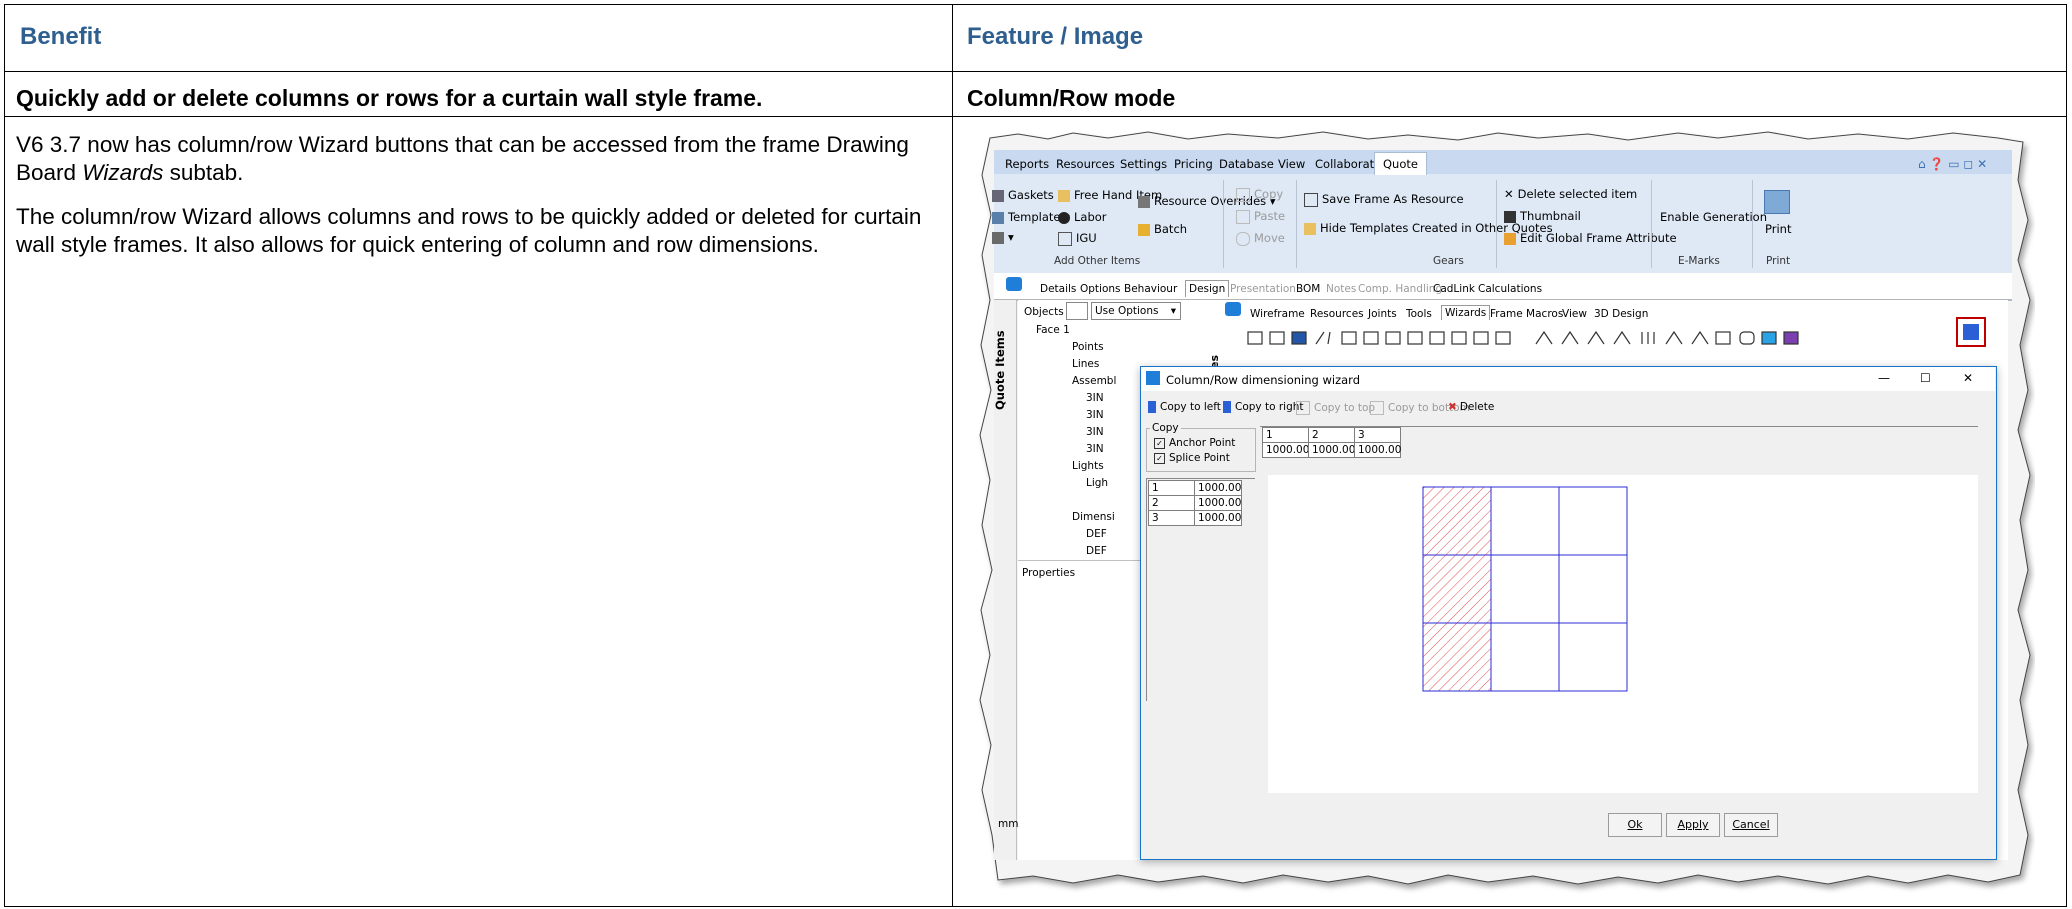  I want to click on tab-resources: Resources, so click(1085, 164).